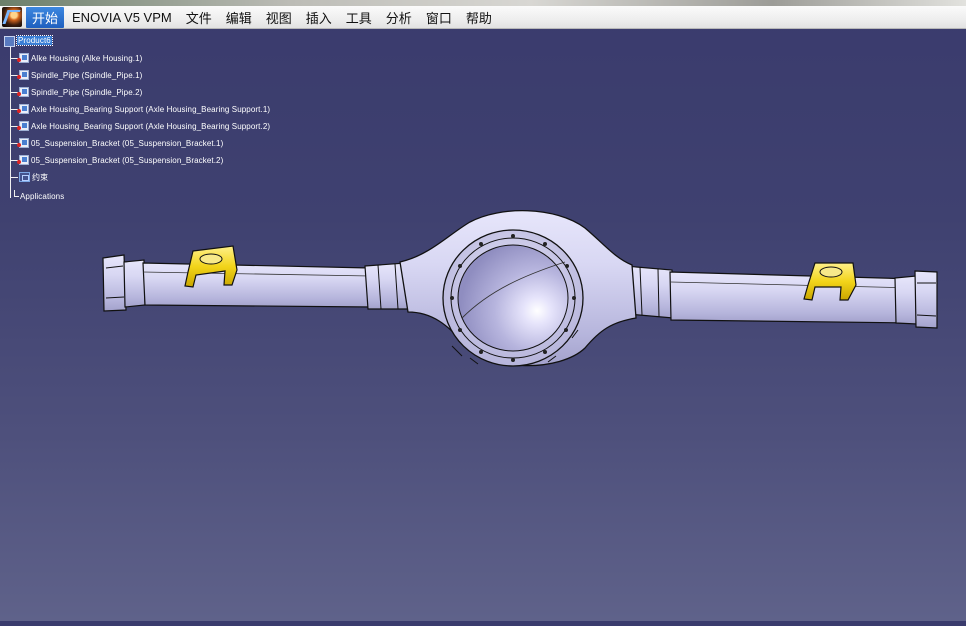 Image resolution: width=966 pixels, height=626 pixels. What do you see at coordinates (86, 92) in the screenshot?
I see `tree-node-label: Spindle_Pipe (Spindle_Pipe.2)` at bounding box center [86, 92].